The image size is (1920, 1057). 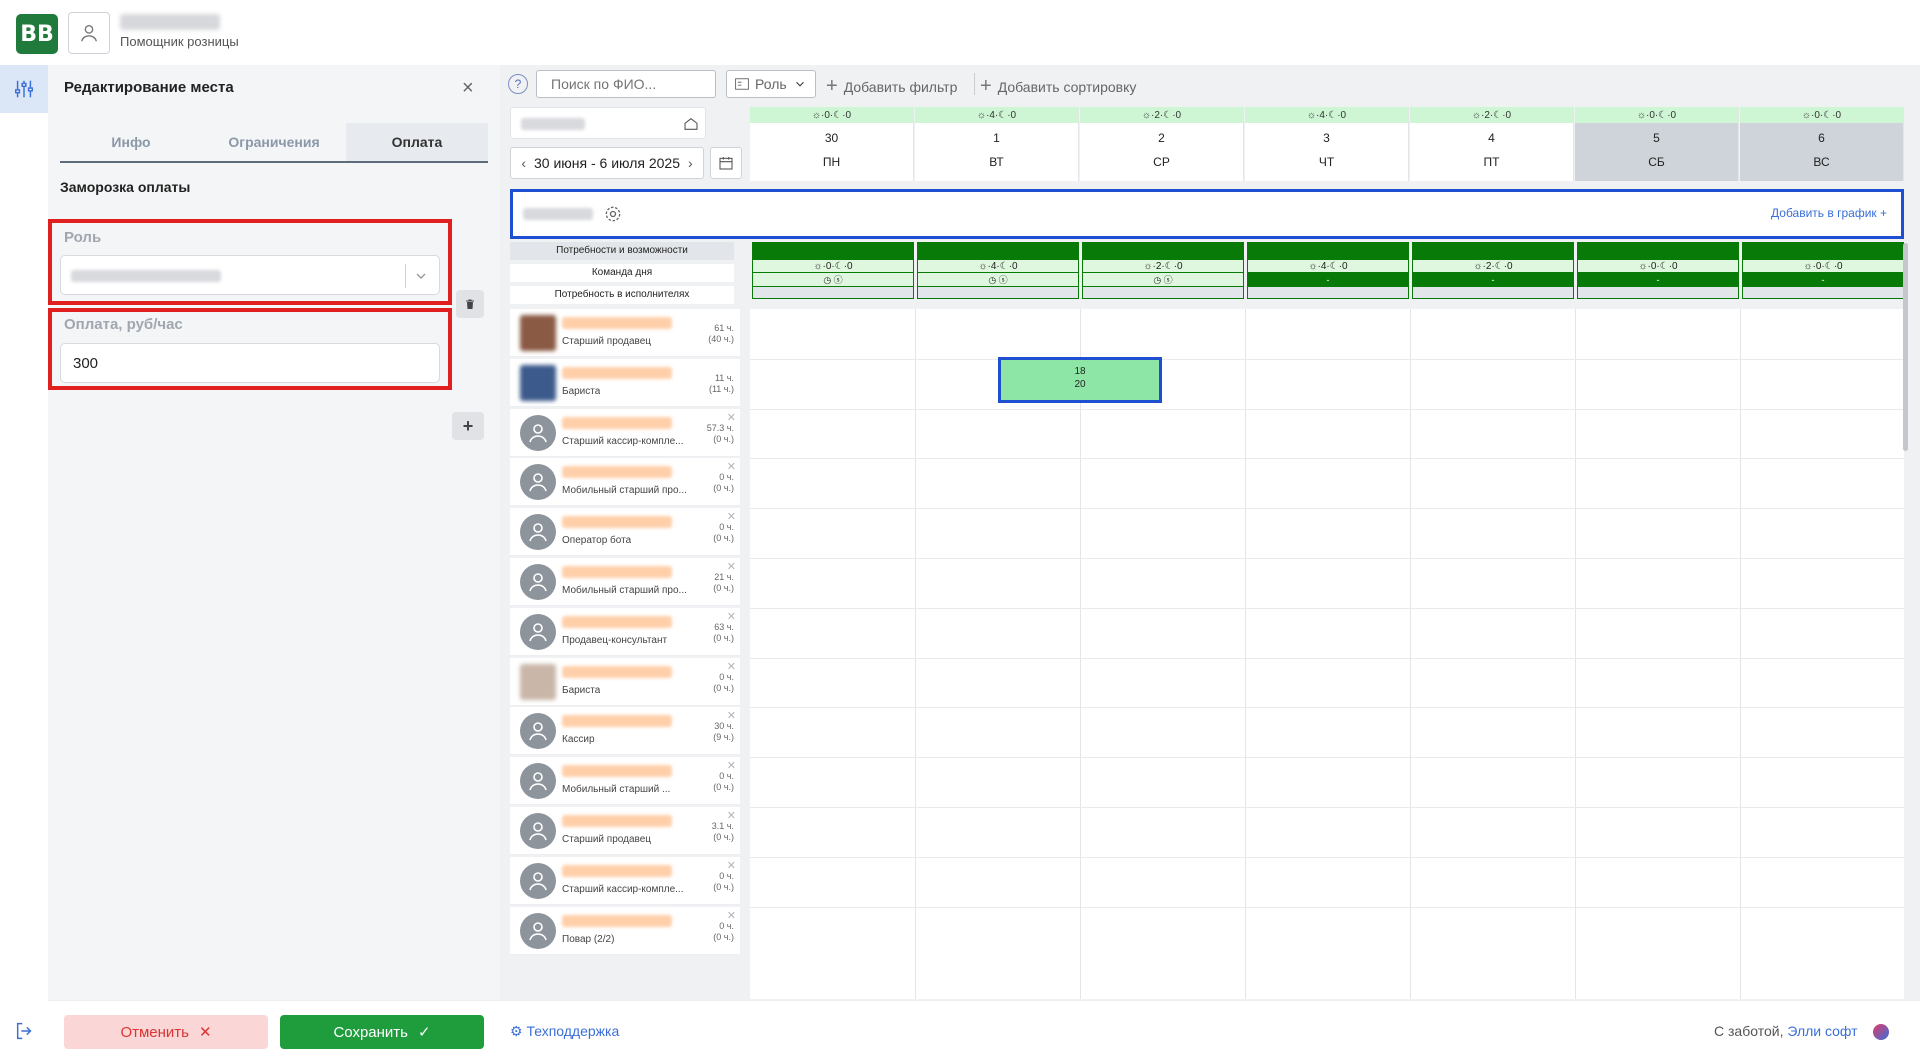 I want to click on day-header: ☼·0·☾·0 6 ВС, so click(x=1822, y=144).